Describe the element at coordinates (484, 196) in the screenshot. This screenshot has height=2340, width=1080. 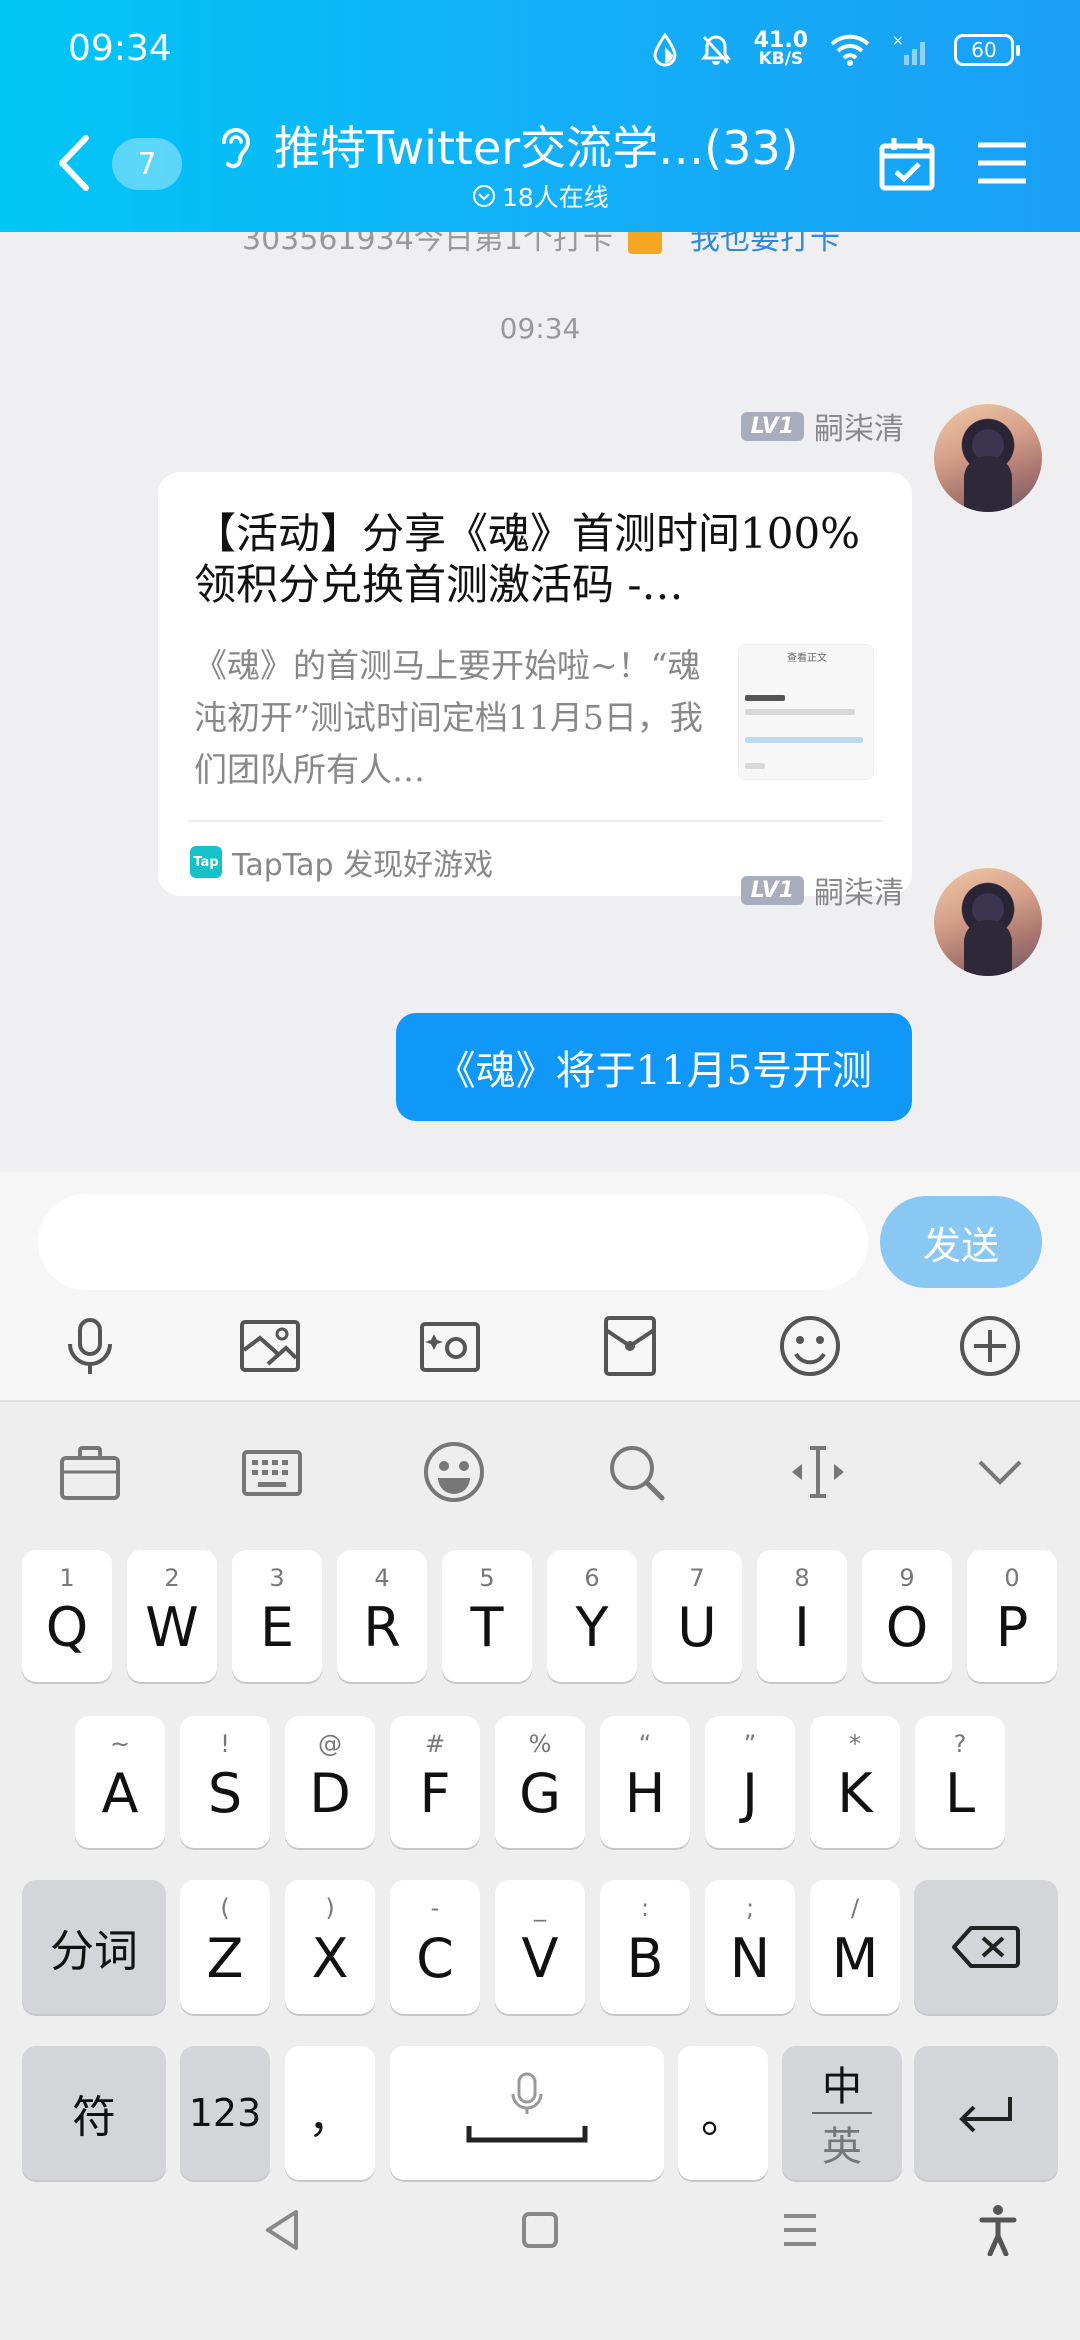
I see `chevron-circle-icon` at that location.